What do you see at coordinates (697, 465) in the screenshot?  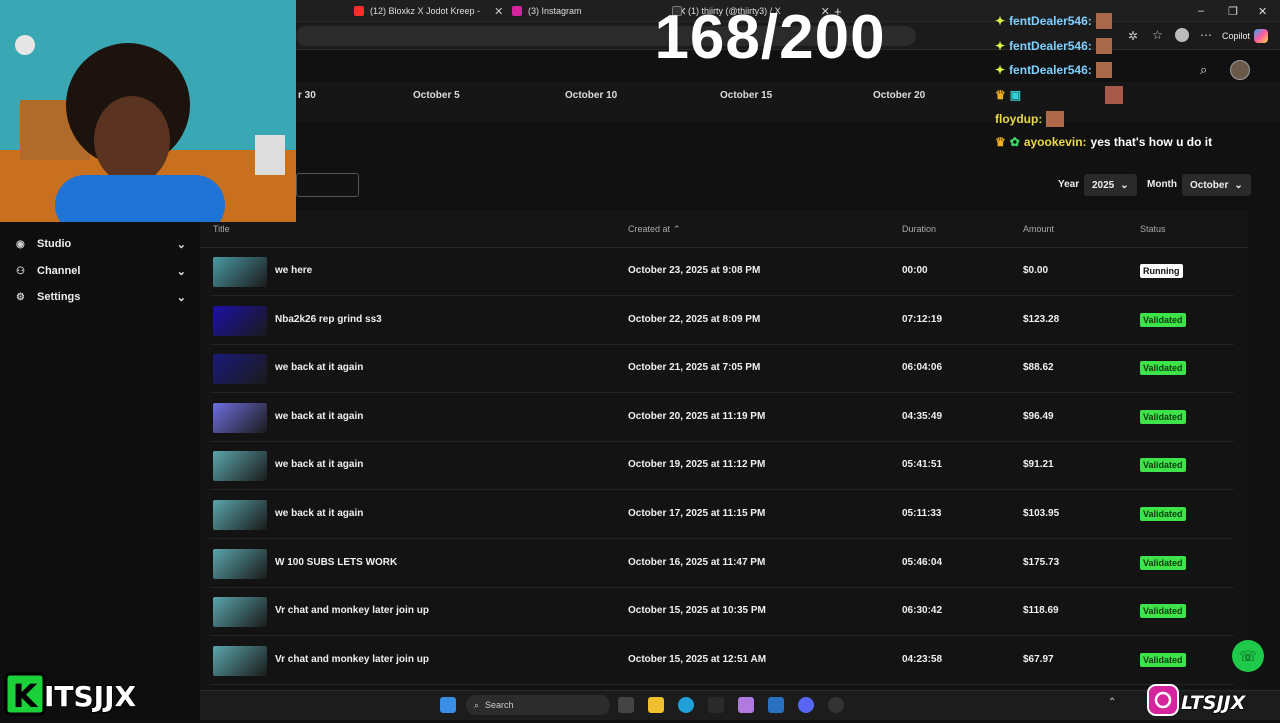 I see `stream-created-at: October 19, 2025 at 11:12 PM` at bounding box center [697, 465].